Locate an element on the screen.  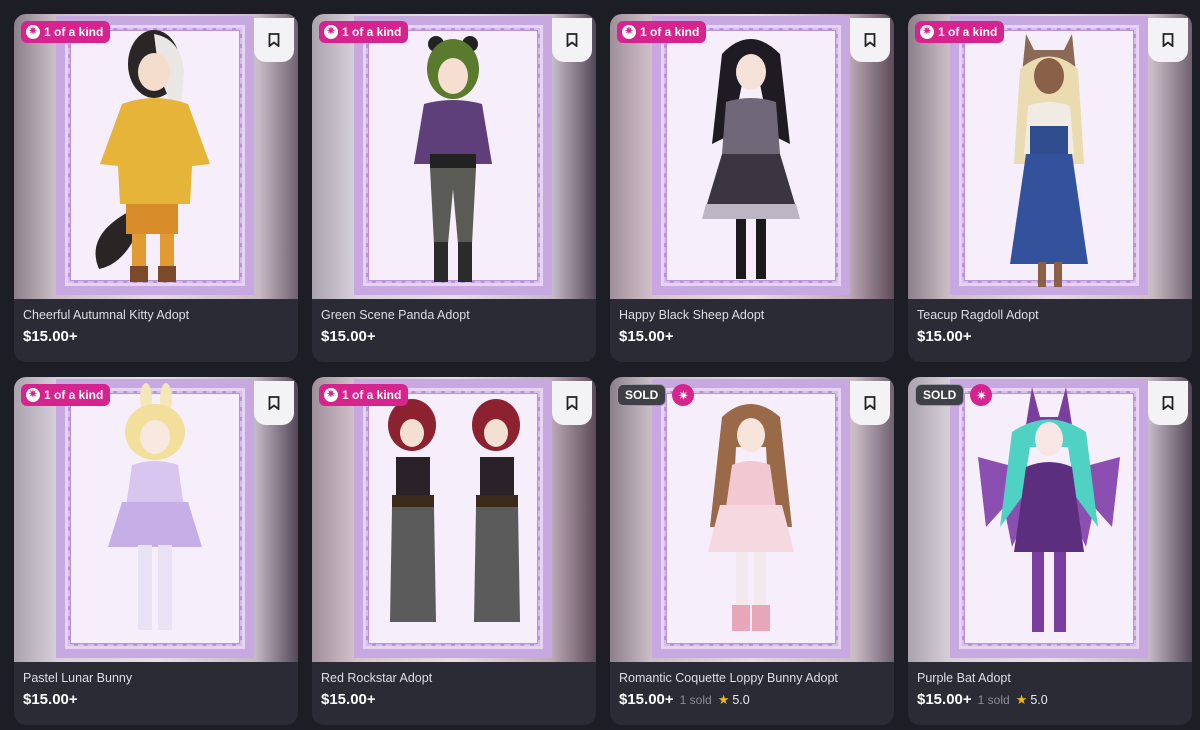
listing-title: Purple Bat Adopt is located at coordinates (964, 678).